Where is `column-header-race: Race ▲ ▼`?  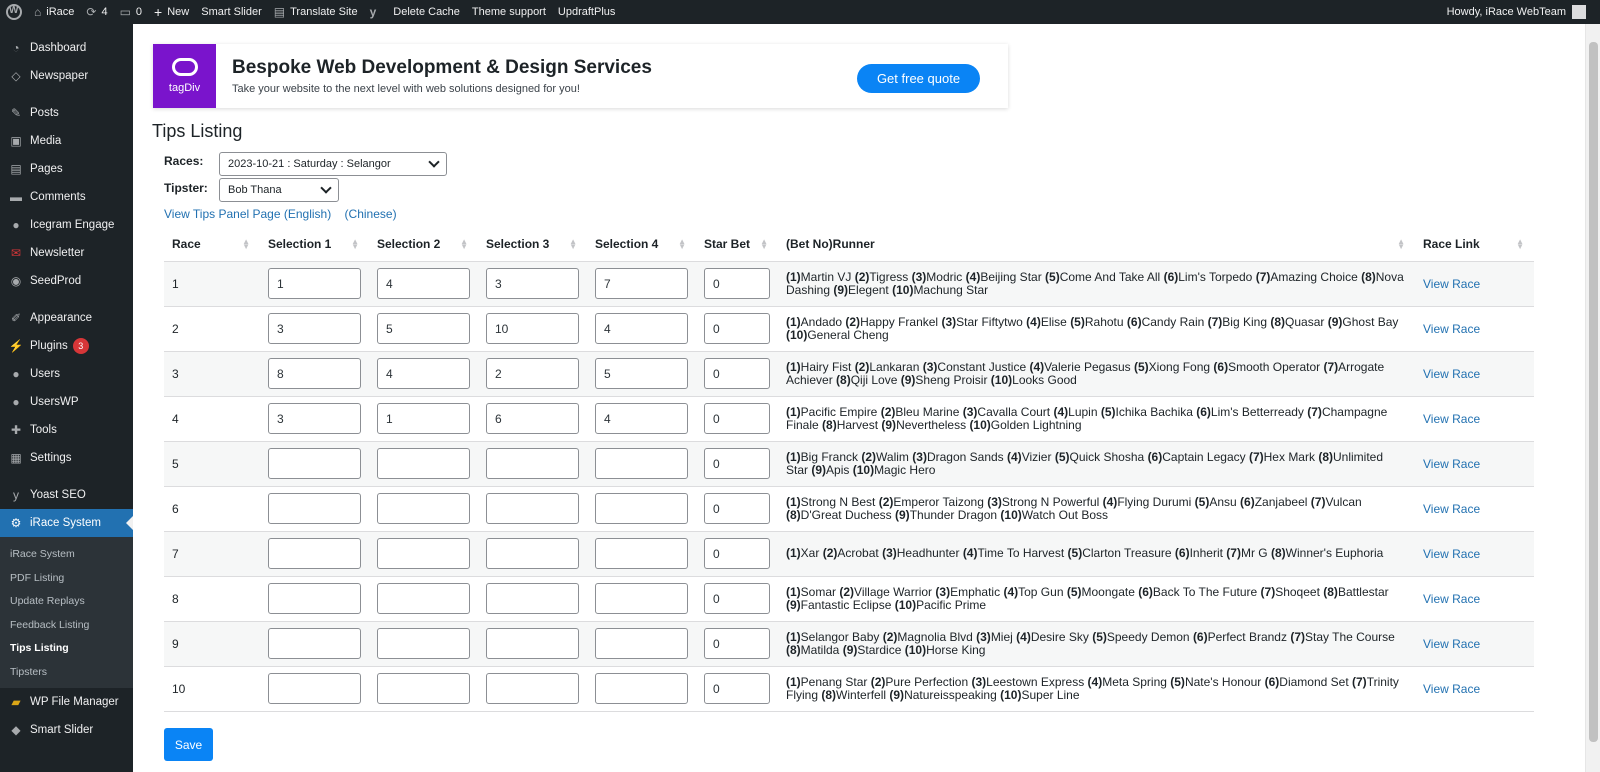
column-header-race: Race ▲ ▼ is located at coordinates (212, 245).